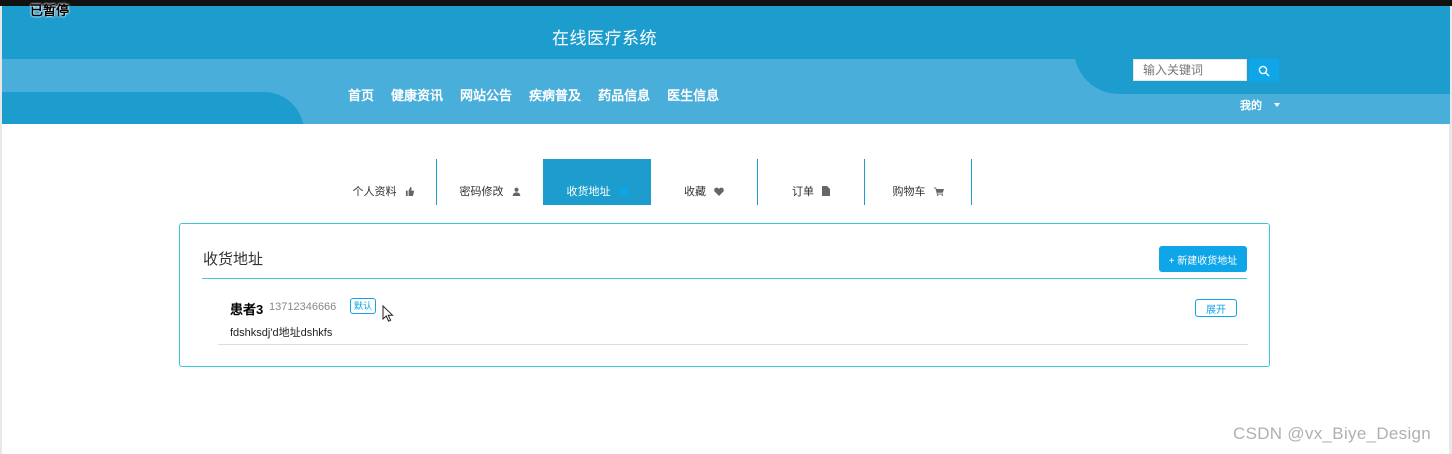  What do you see at coordinates (1277, 105) in the screenshot?
I see `chevron-down-icon` at bounding box center [1277, 105].